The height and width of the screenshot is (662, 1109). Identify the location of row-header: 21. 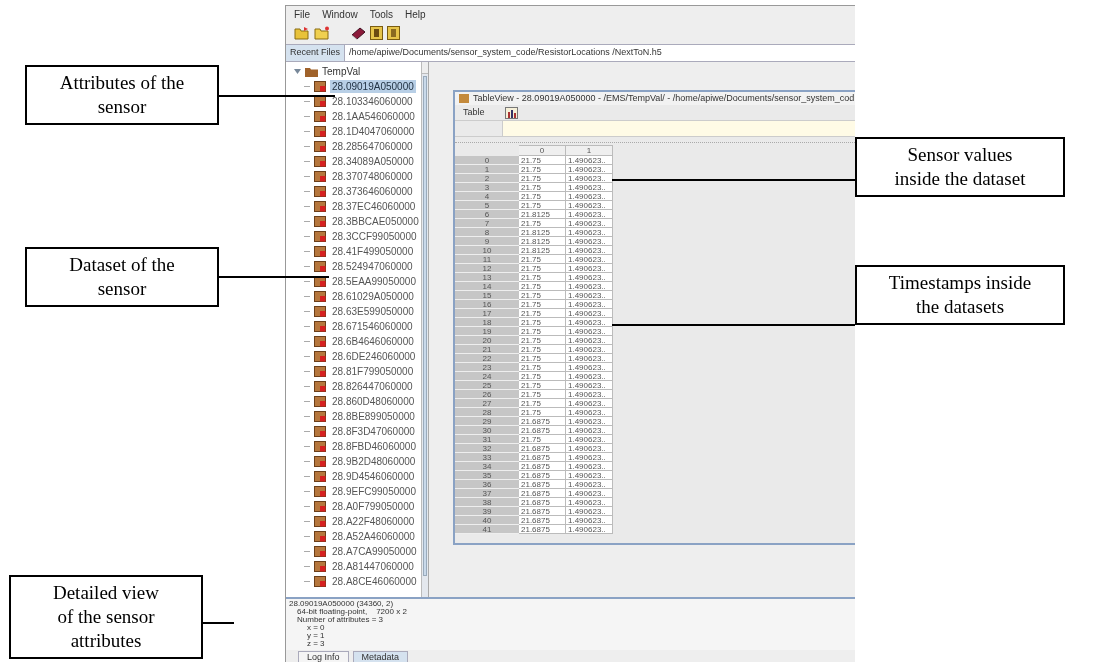
(487, 349).